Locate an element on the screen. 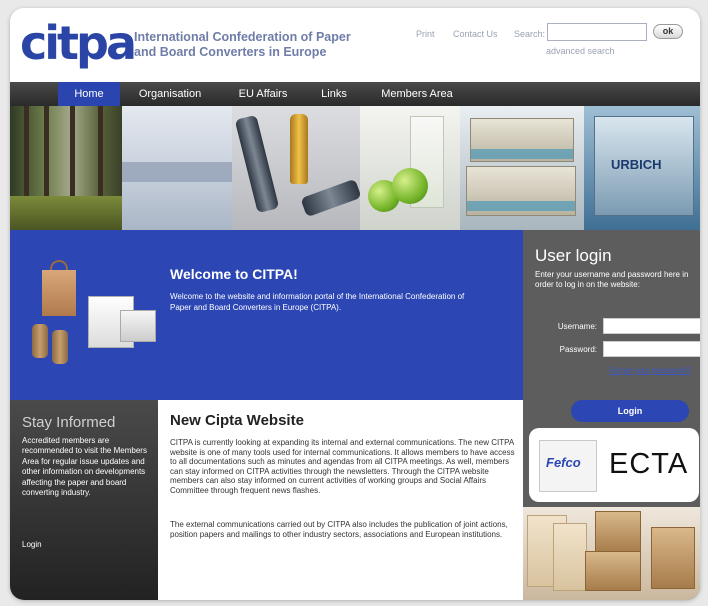 The image size is (708, 606). username-label: Username: is located at coordinates (577, 326).